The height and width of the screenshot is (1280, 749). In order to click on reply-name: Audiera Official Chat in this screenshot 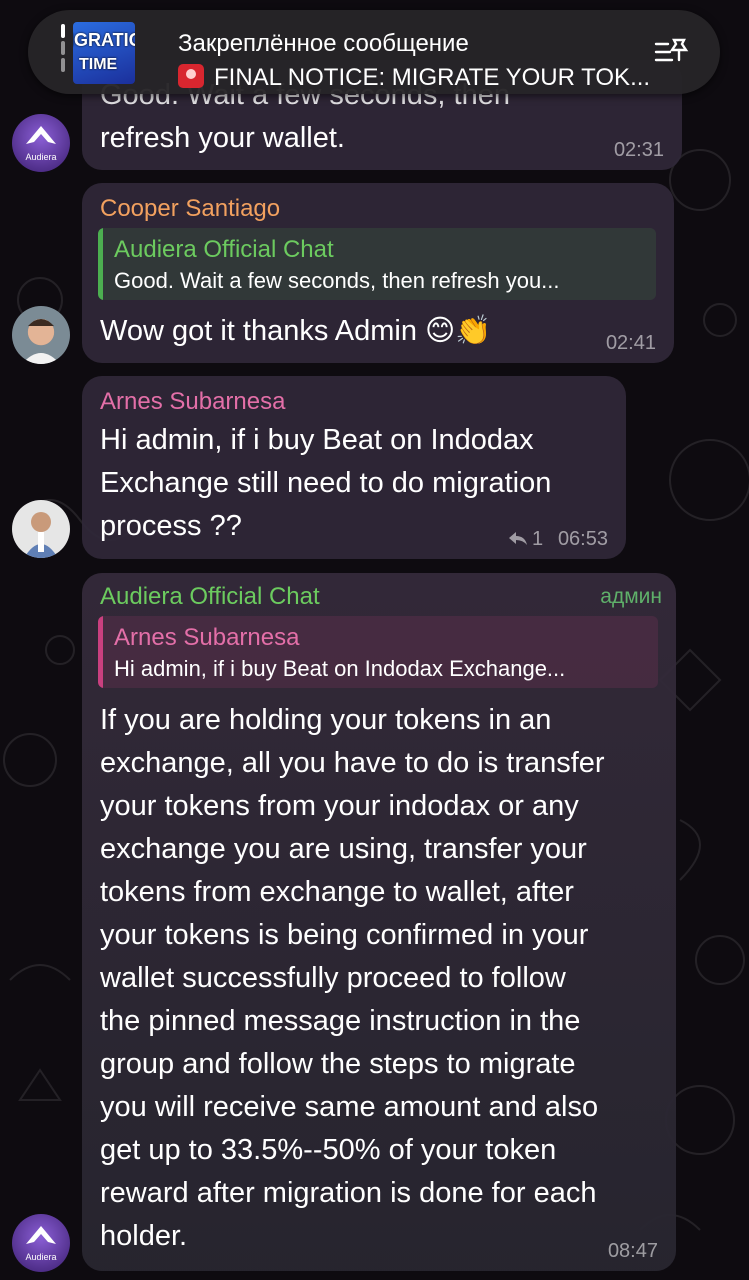, I will do `click(224, 249)`.